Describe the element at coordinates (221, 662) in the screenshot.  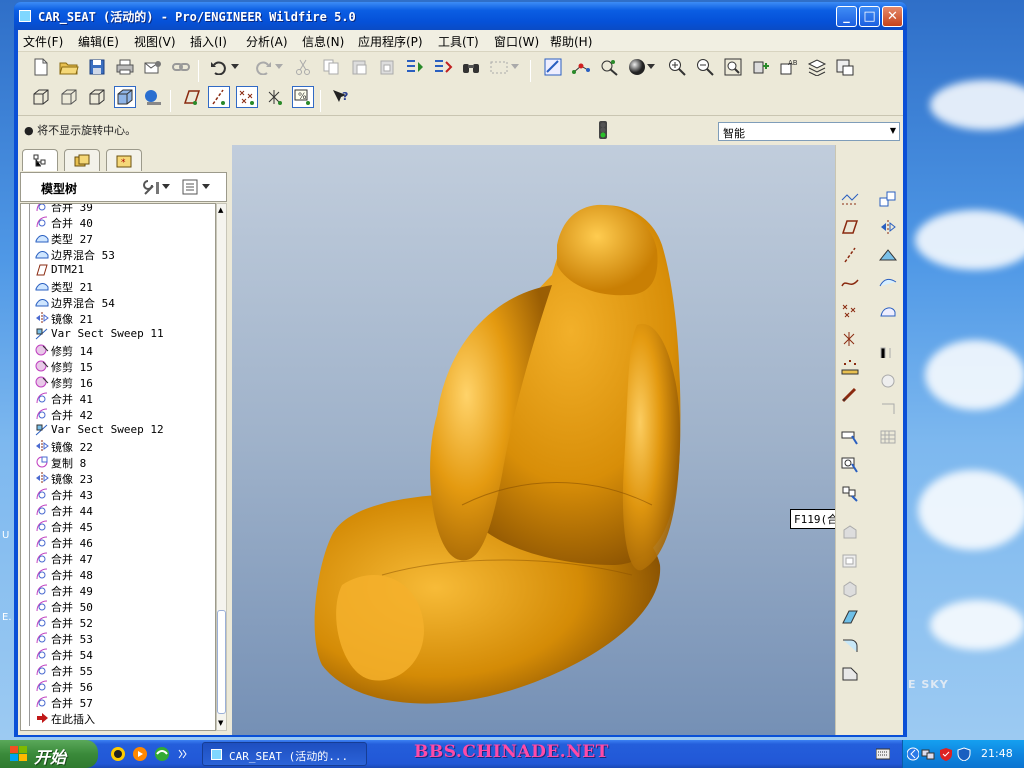
I see `scrollbar-thumb` at that location.